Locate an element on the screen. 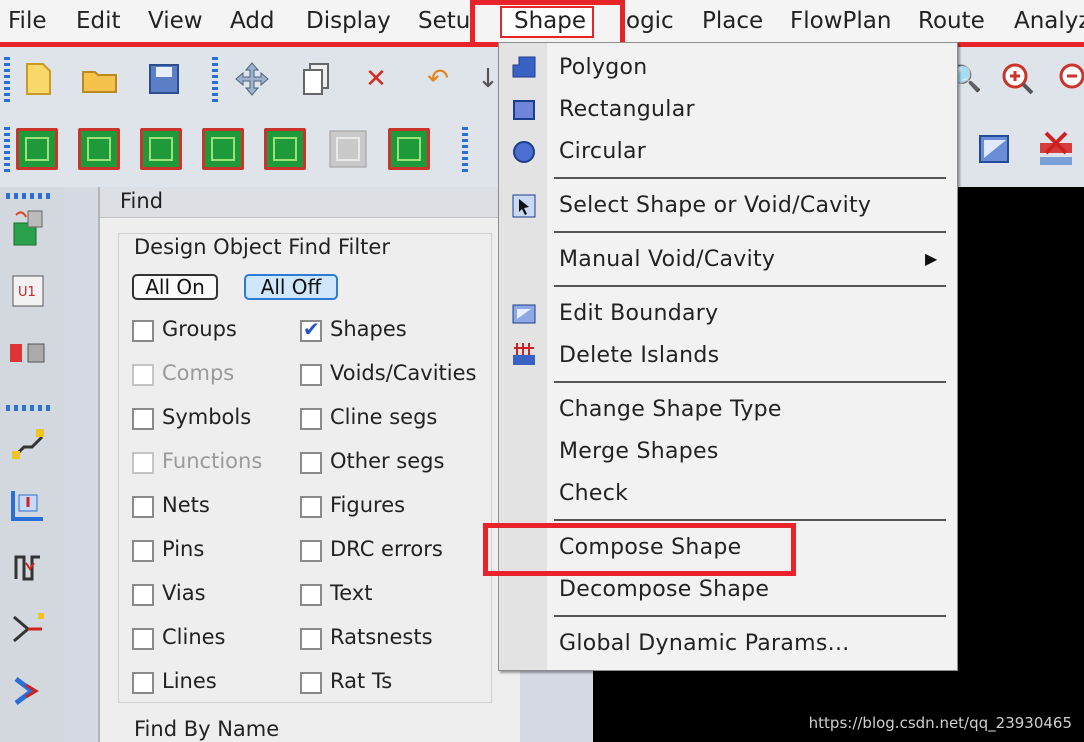 The width and height of the screenshot is (1084, 742). menu-item-change-type: Change Shape Type is located at coordinates (670, 409).